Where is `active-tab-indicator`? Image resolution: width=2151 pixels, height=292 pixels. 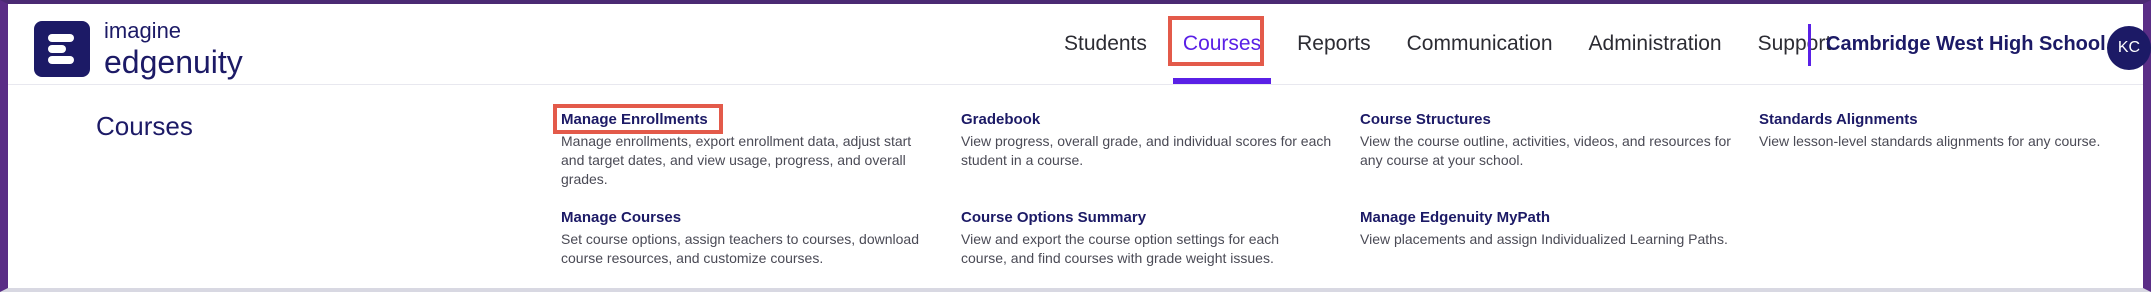 active-tab-indicator is located at coordinates (1222, 81).